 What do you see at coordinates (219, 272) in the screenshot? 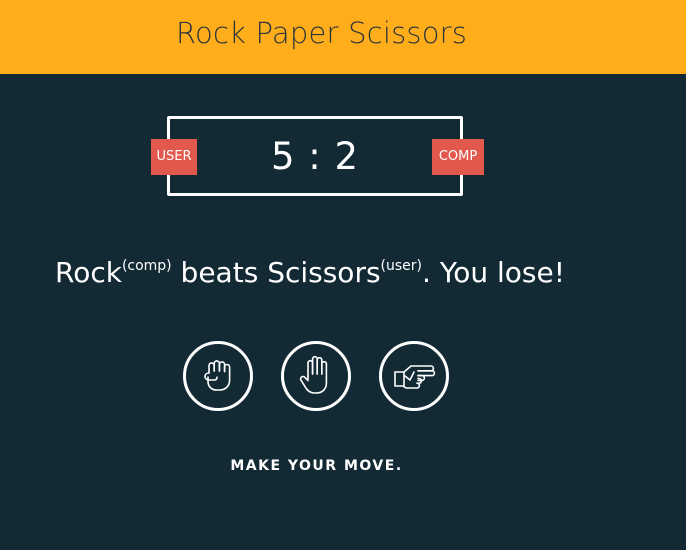
I see `result-verb: beats` at bounding box center [219, 272].